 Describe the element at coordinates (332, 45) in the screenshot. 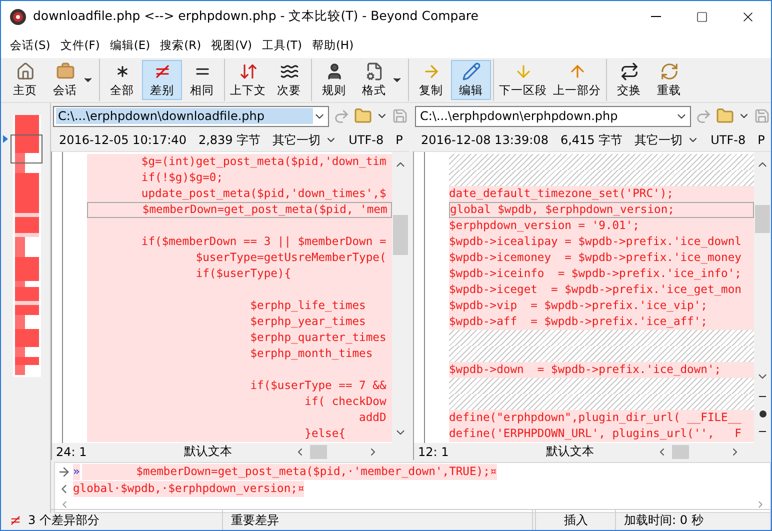

I see `menu-item: 帮助(H)` at that location.